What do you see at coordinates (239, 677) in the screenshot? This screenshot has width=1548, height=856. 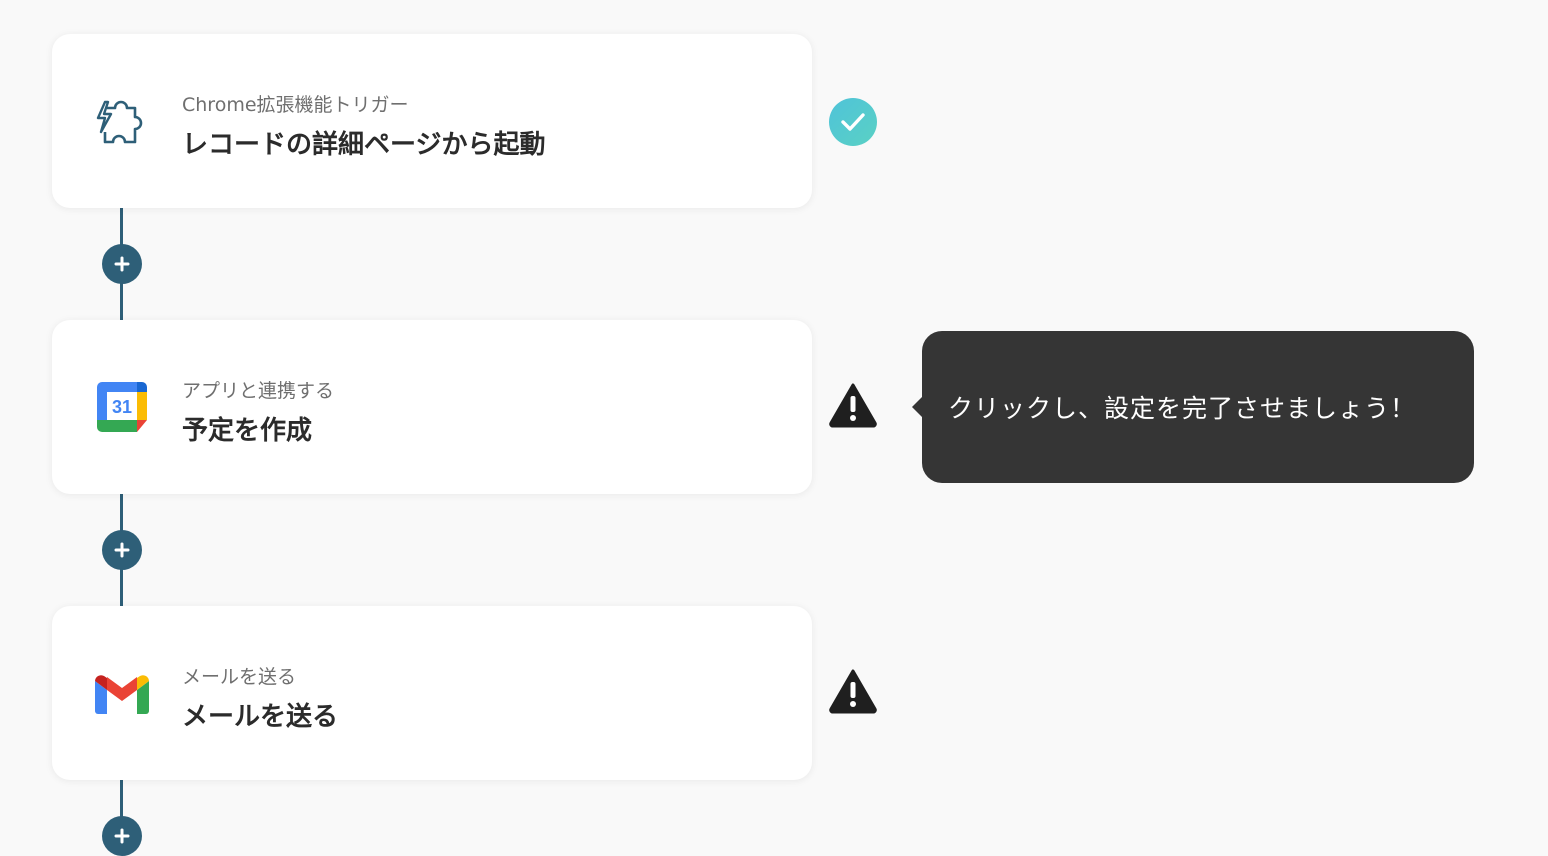 I see `step-subtitle: メールを送る` at bounding box center [239, 677].